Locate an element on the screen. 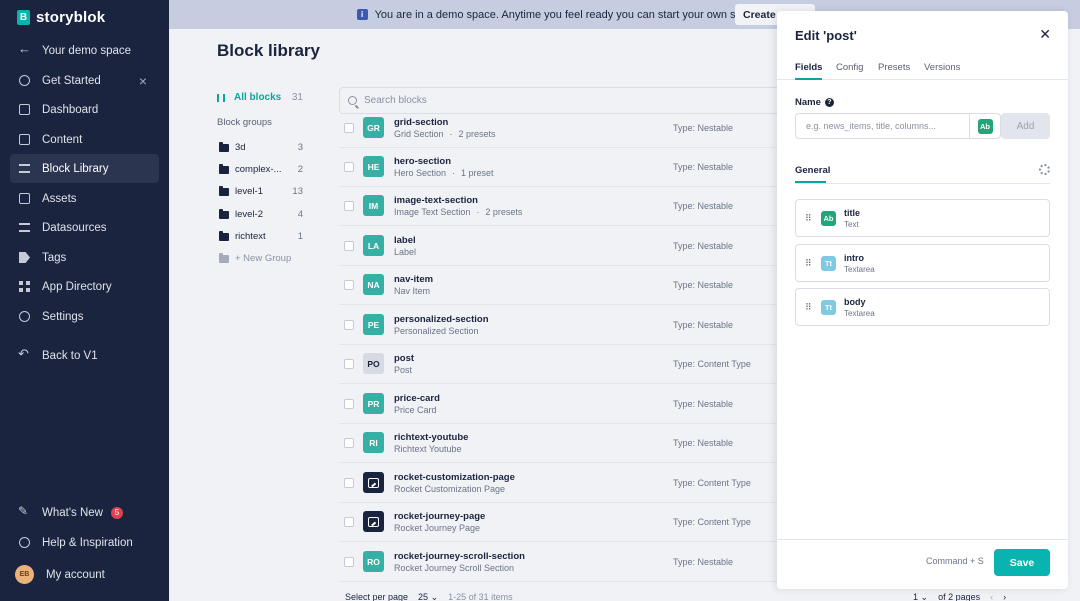  next-page-icon: › is located at coordinates (1004, 596).